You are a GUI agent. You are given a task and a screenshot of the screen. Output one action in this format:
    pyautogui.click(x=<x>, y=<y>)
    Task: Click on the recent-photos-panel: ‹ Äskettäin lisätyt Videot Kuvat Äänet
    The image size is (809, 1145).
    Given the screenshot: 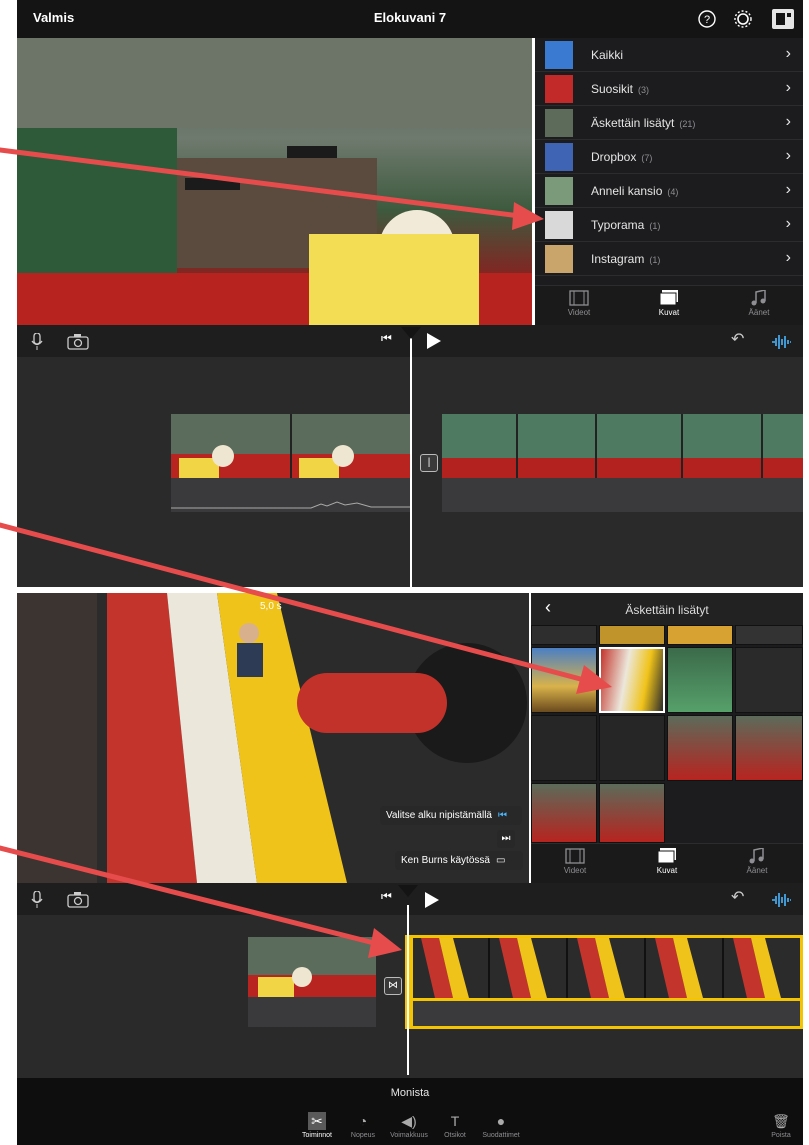 What is the action you would take?
    pyautogui.click(x=667, y=738)
    